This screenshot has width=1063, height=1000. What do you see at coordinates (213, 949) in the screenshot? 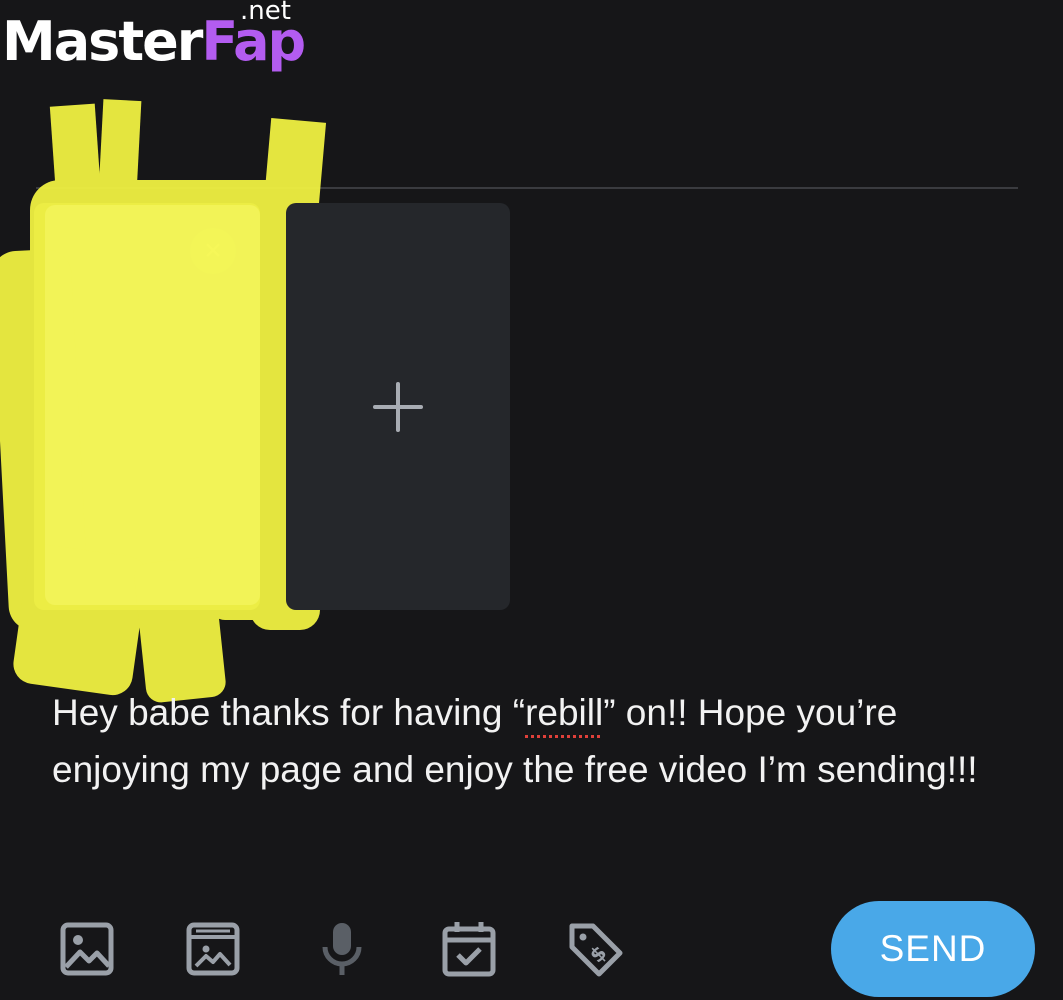
I see `media-vault-icon` at bounding box center [213, 949].